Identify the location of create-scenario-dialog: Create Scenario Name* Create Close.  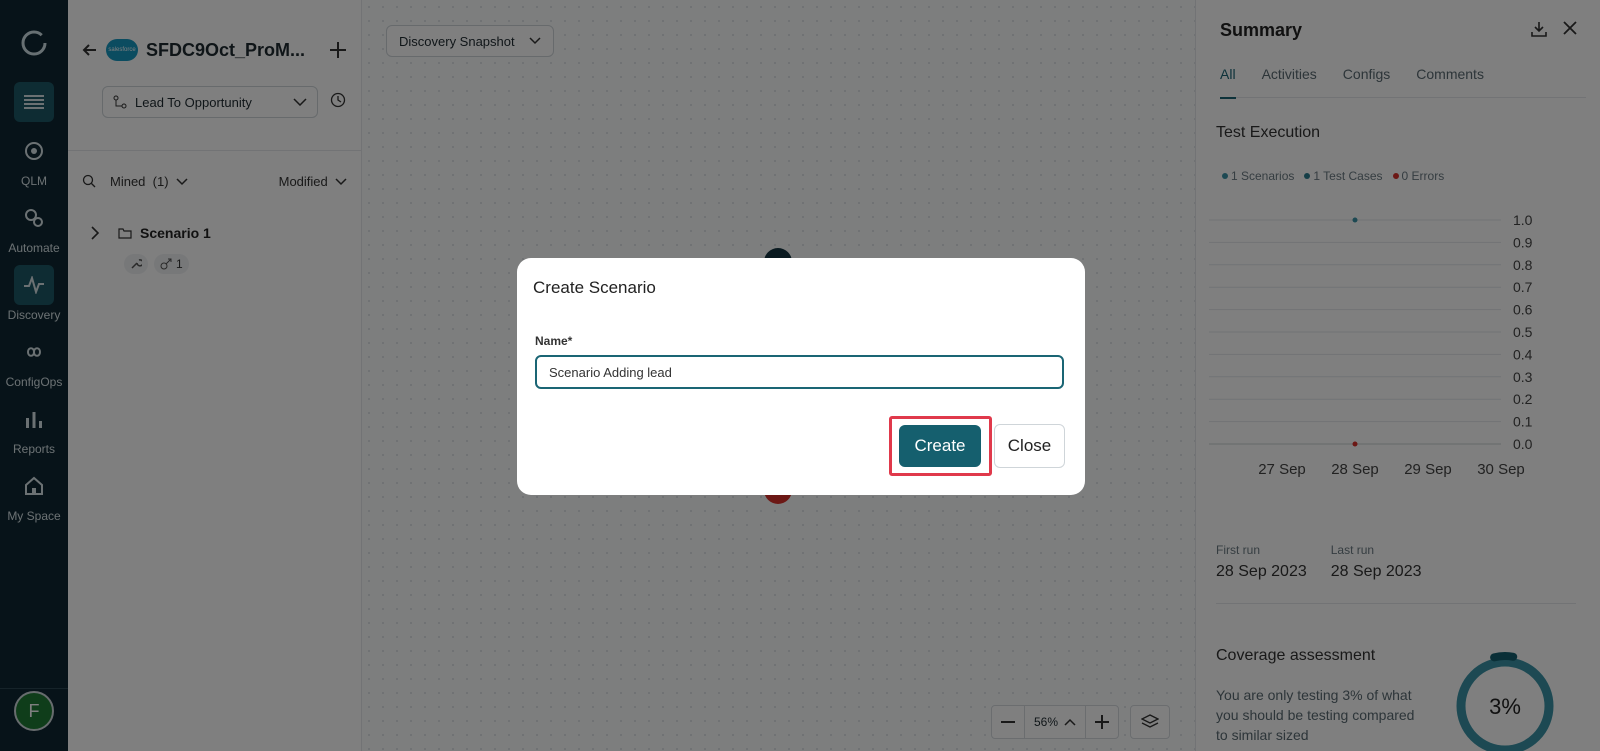
(801, 376).